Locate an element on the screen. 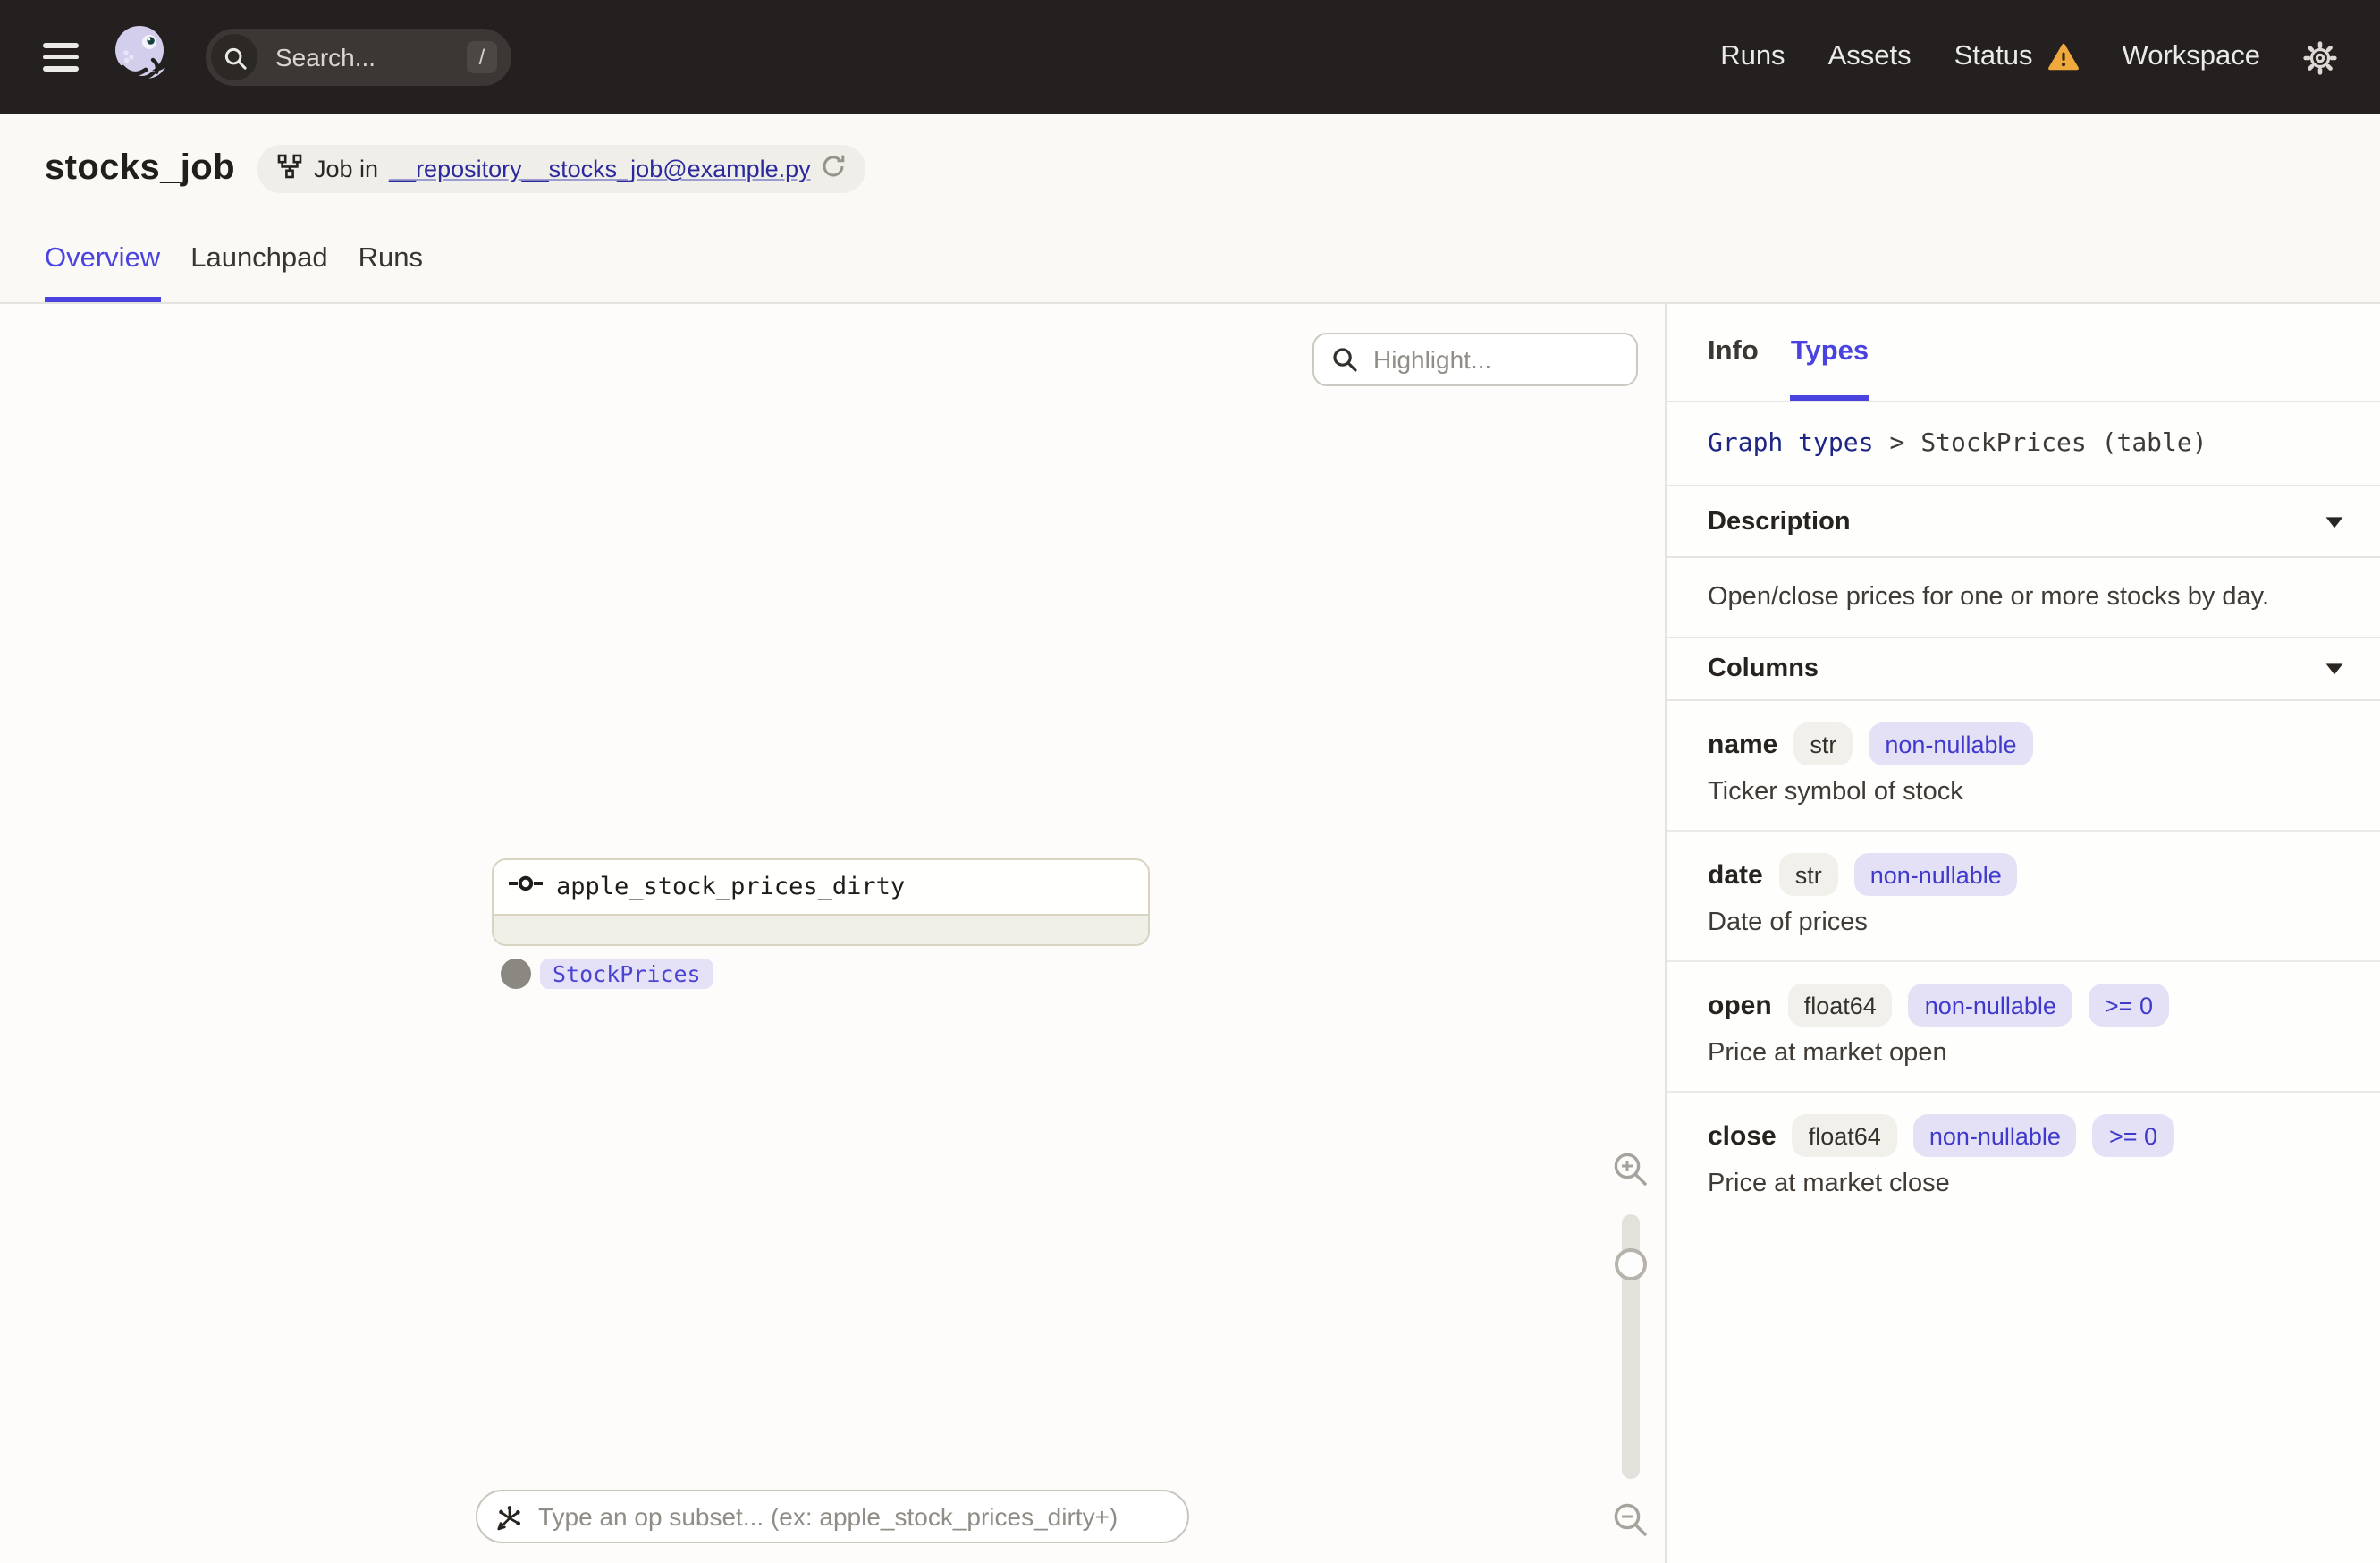 The width and height of the screenshot is (2380, 1563). dagster-logo is located at coordinates (141, 57).